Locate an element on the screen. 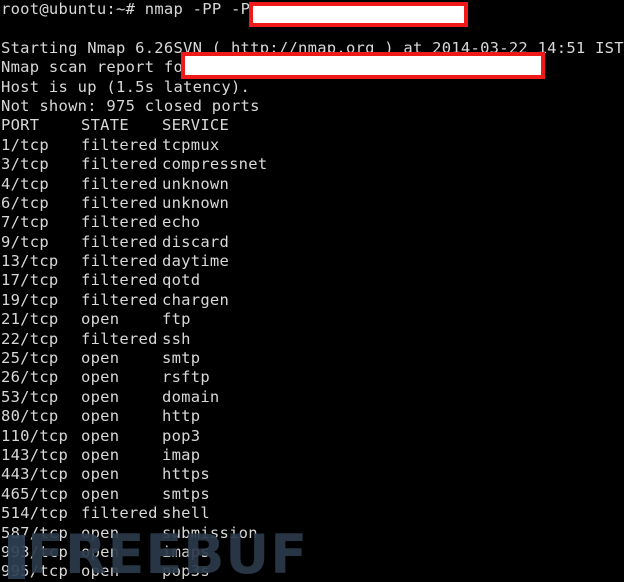  port-cell: 514/tcp is located at coordinates (35, 513).